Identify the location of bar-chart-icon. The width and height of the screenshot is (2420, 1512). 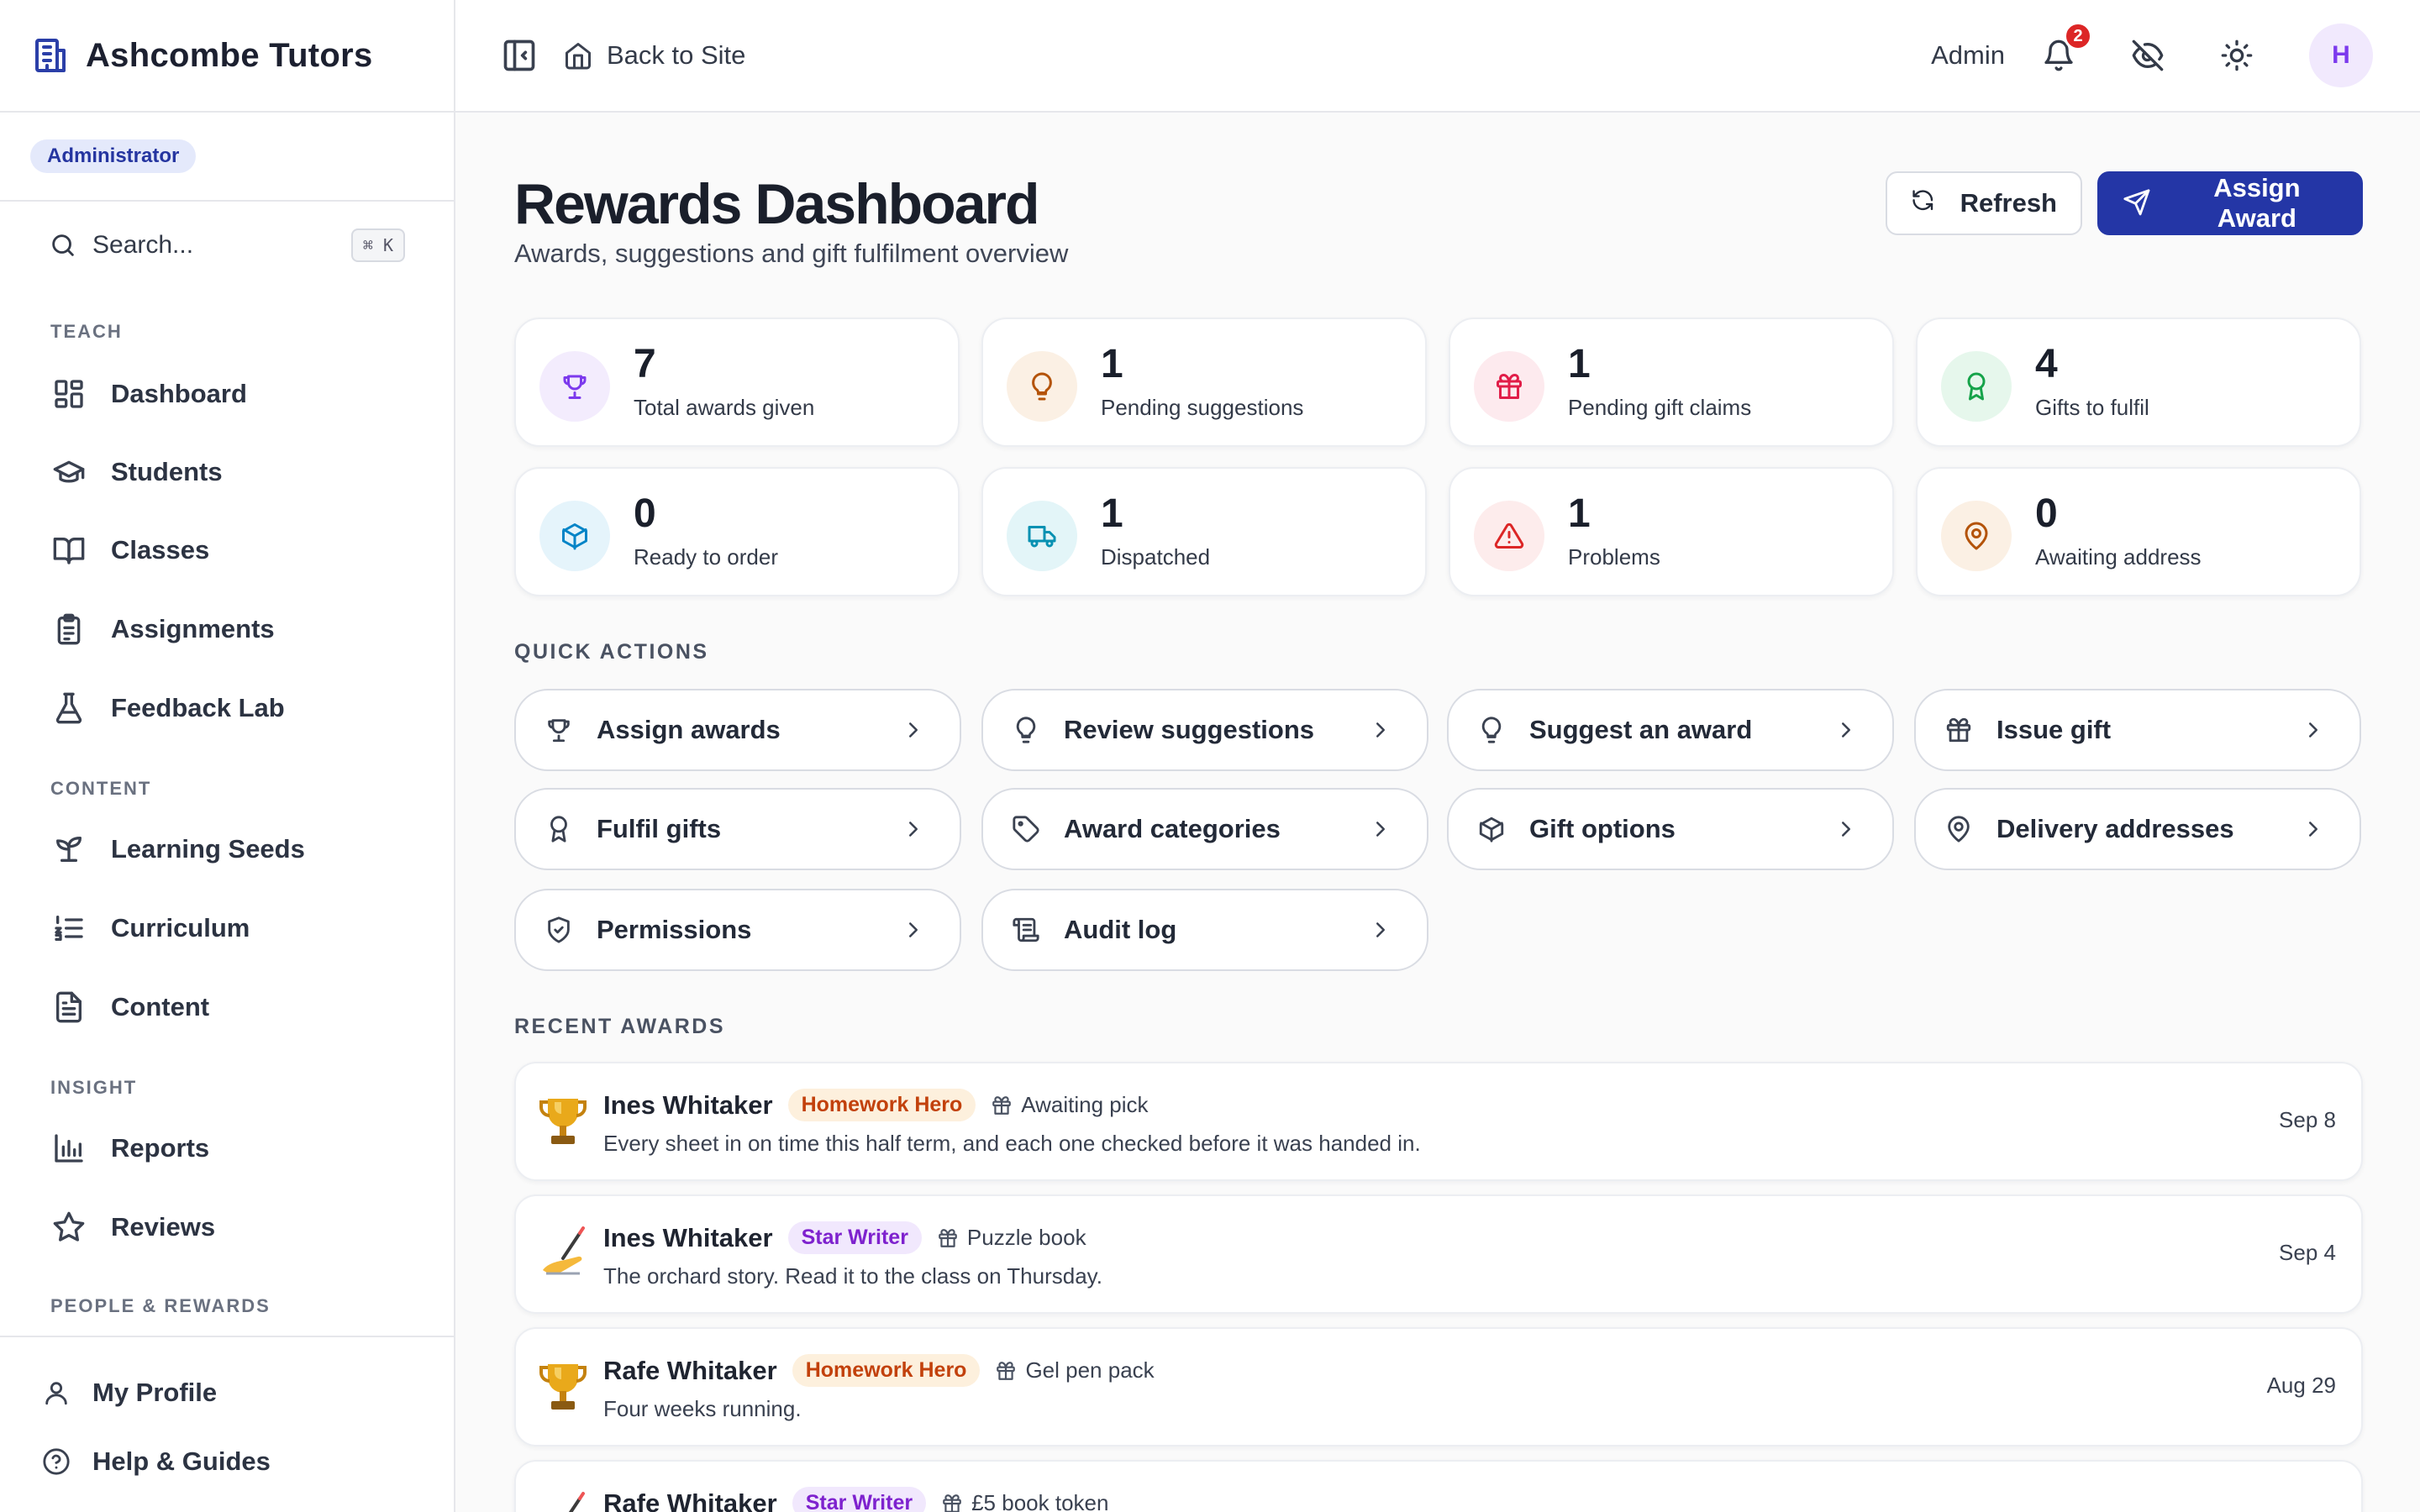
(69, 1148).